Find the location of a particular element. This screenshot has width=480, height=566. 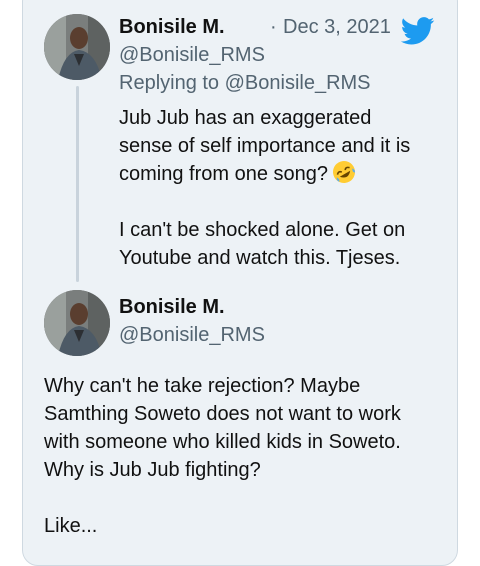

tweet-line: coming from one song? is located at coordinates (284, 174).